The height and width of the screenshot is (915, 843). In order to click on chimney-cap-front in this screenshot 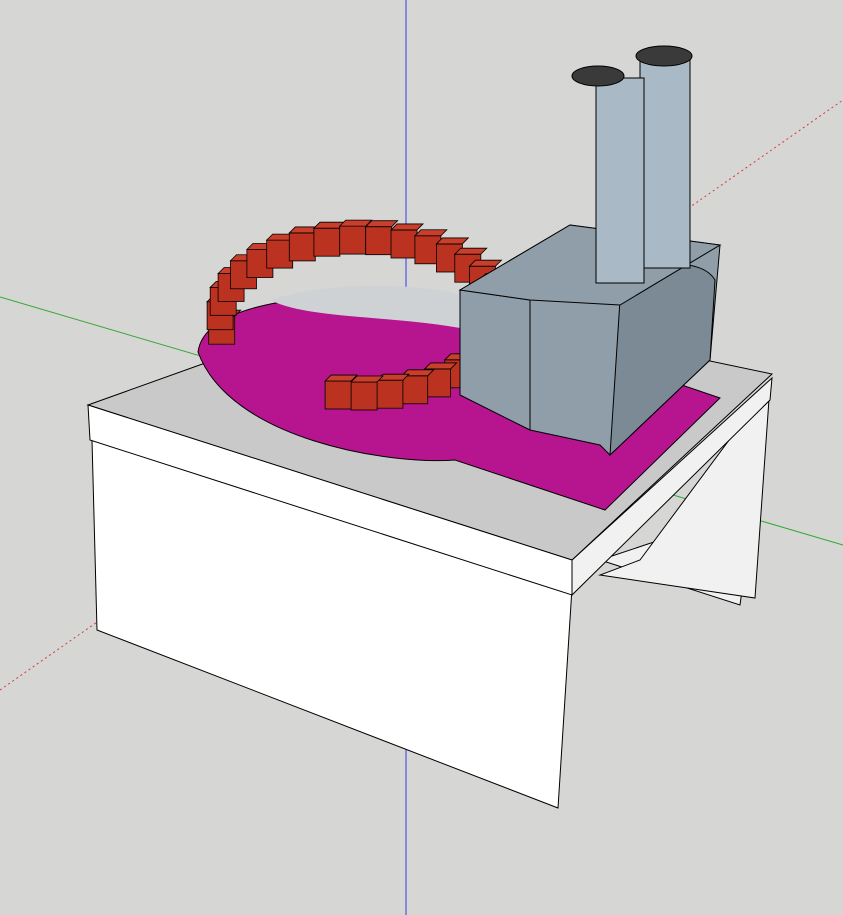, I will do `click(598, 76)`.